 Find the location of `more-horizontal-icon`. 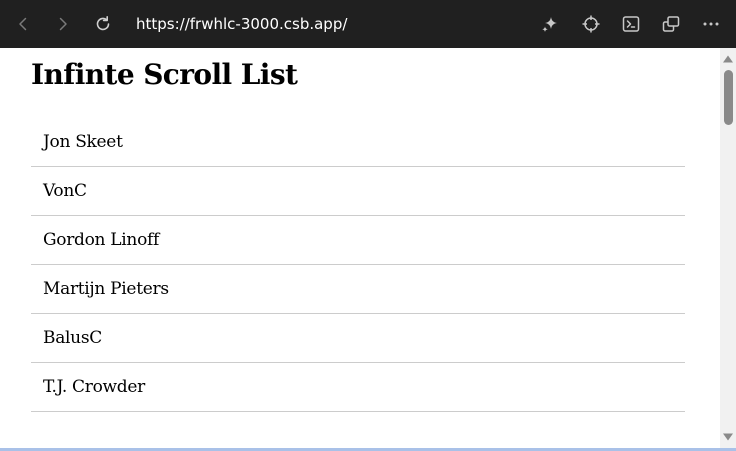

more-horizontal-icon is located at coordinates (711, 24).